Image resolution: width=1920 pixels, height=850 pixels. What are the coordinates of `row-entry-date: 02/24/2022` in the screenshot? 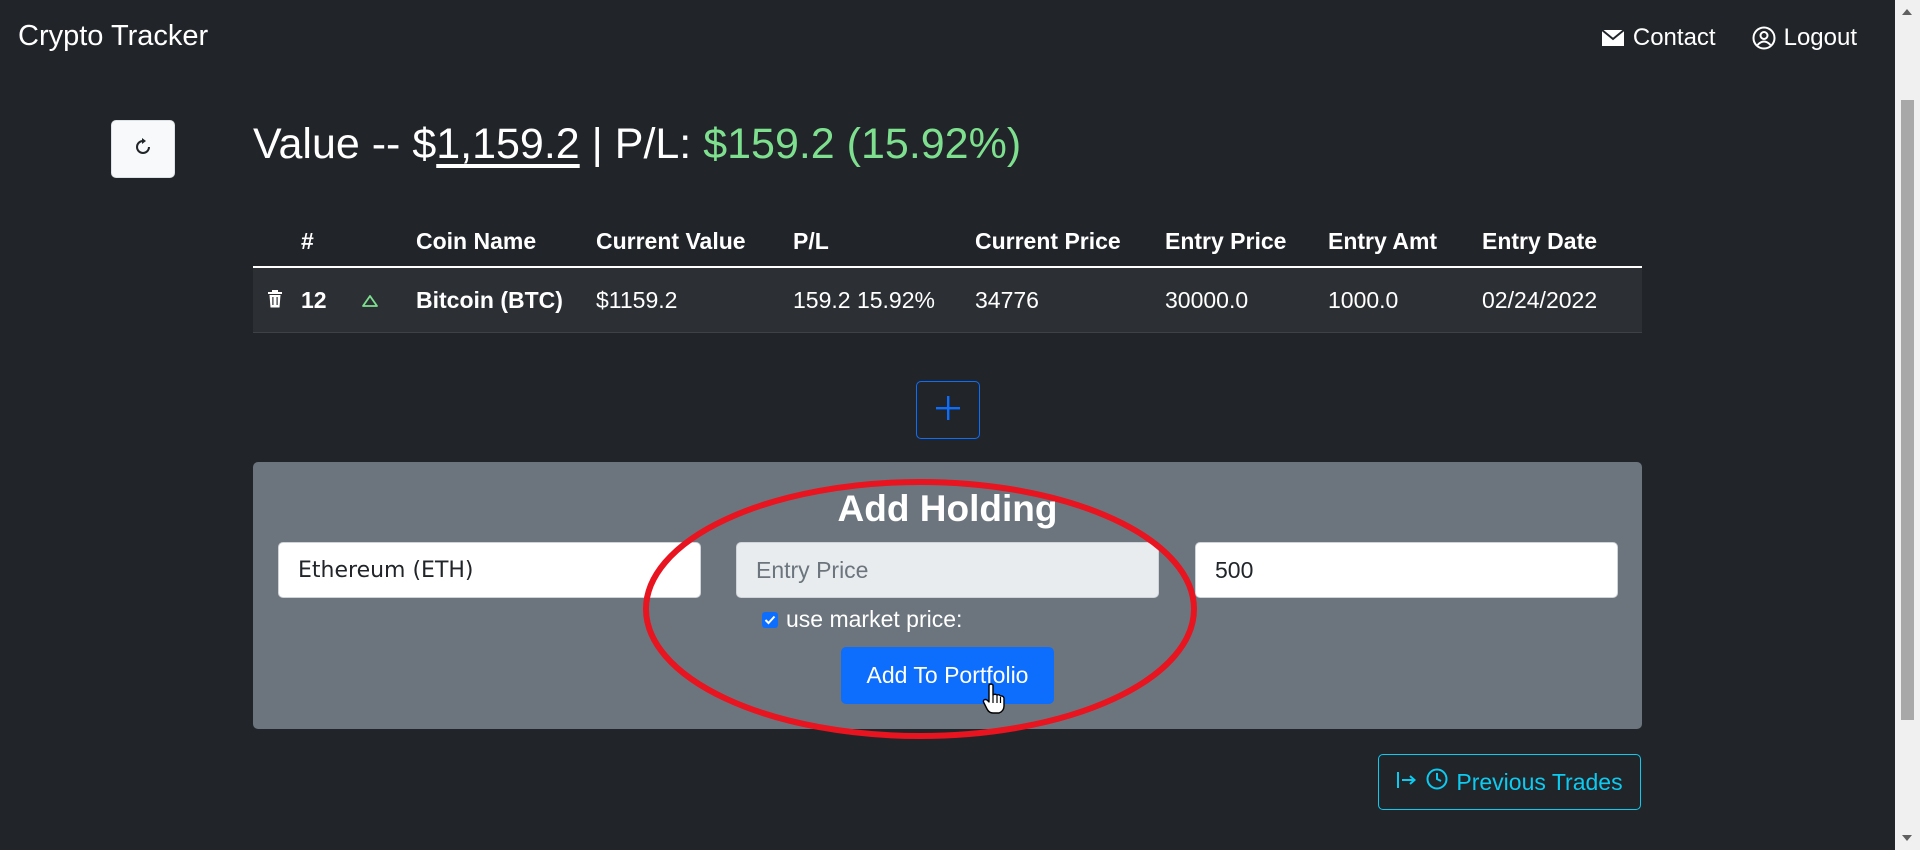 It's located at (1540, 299).